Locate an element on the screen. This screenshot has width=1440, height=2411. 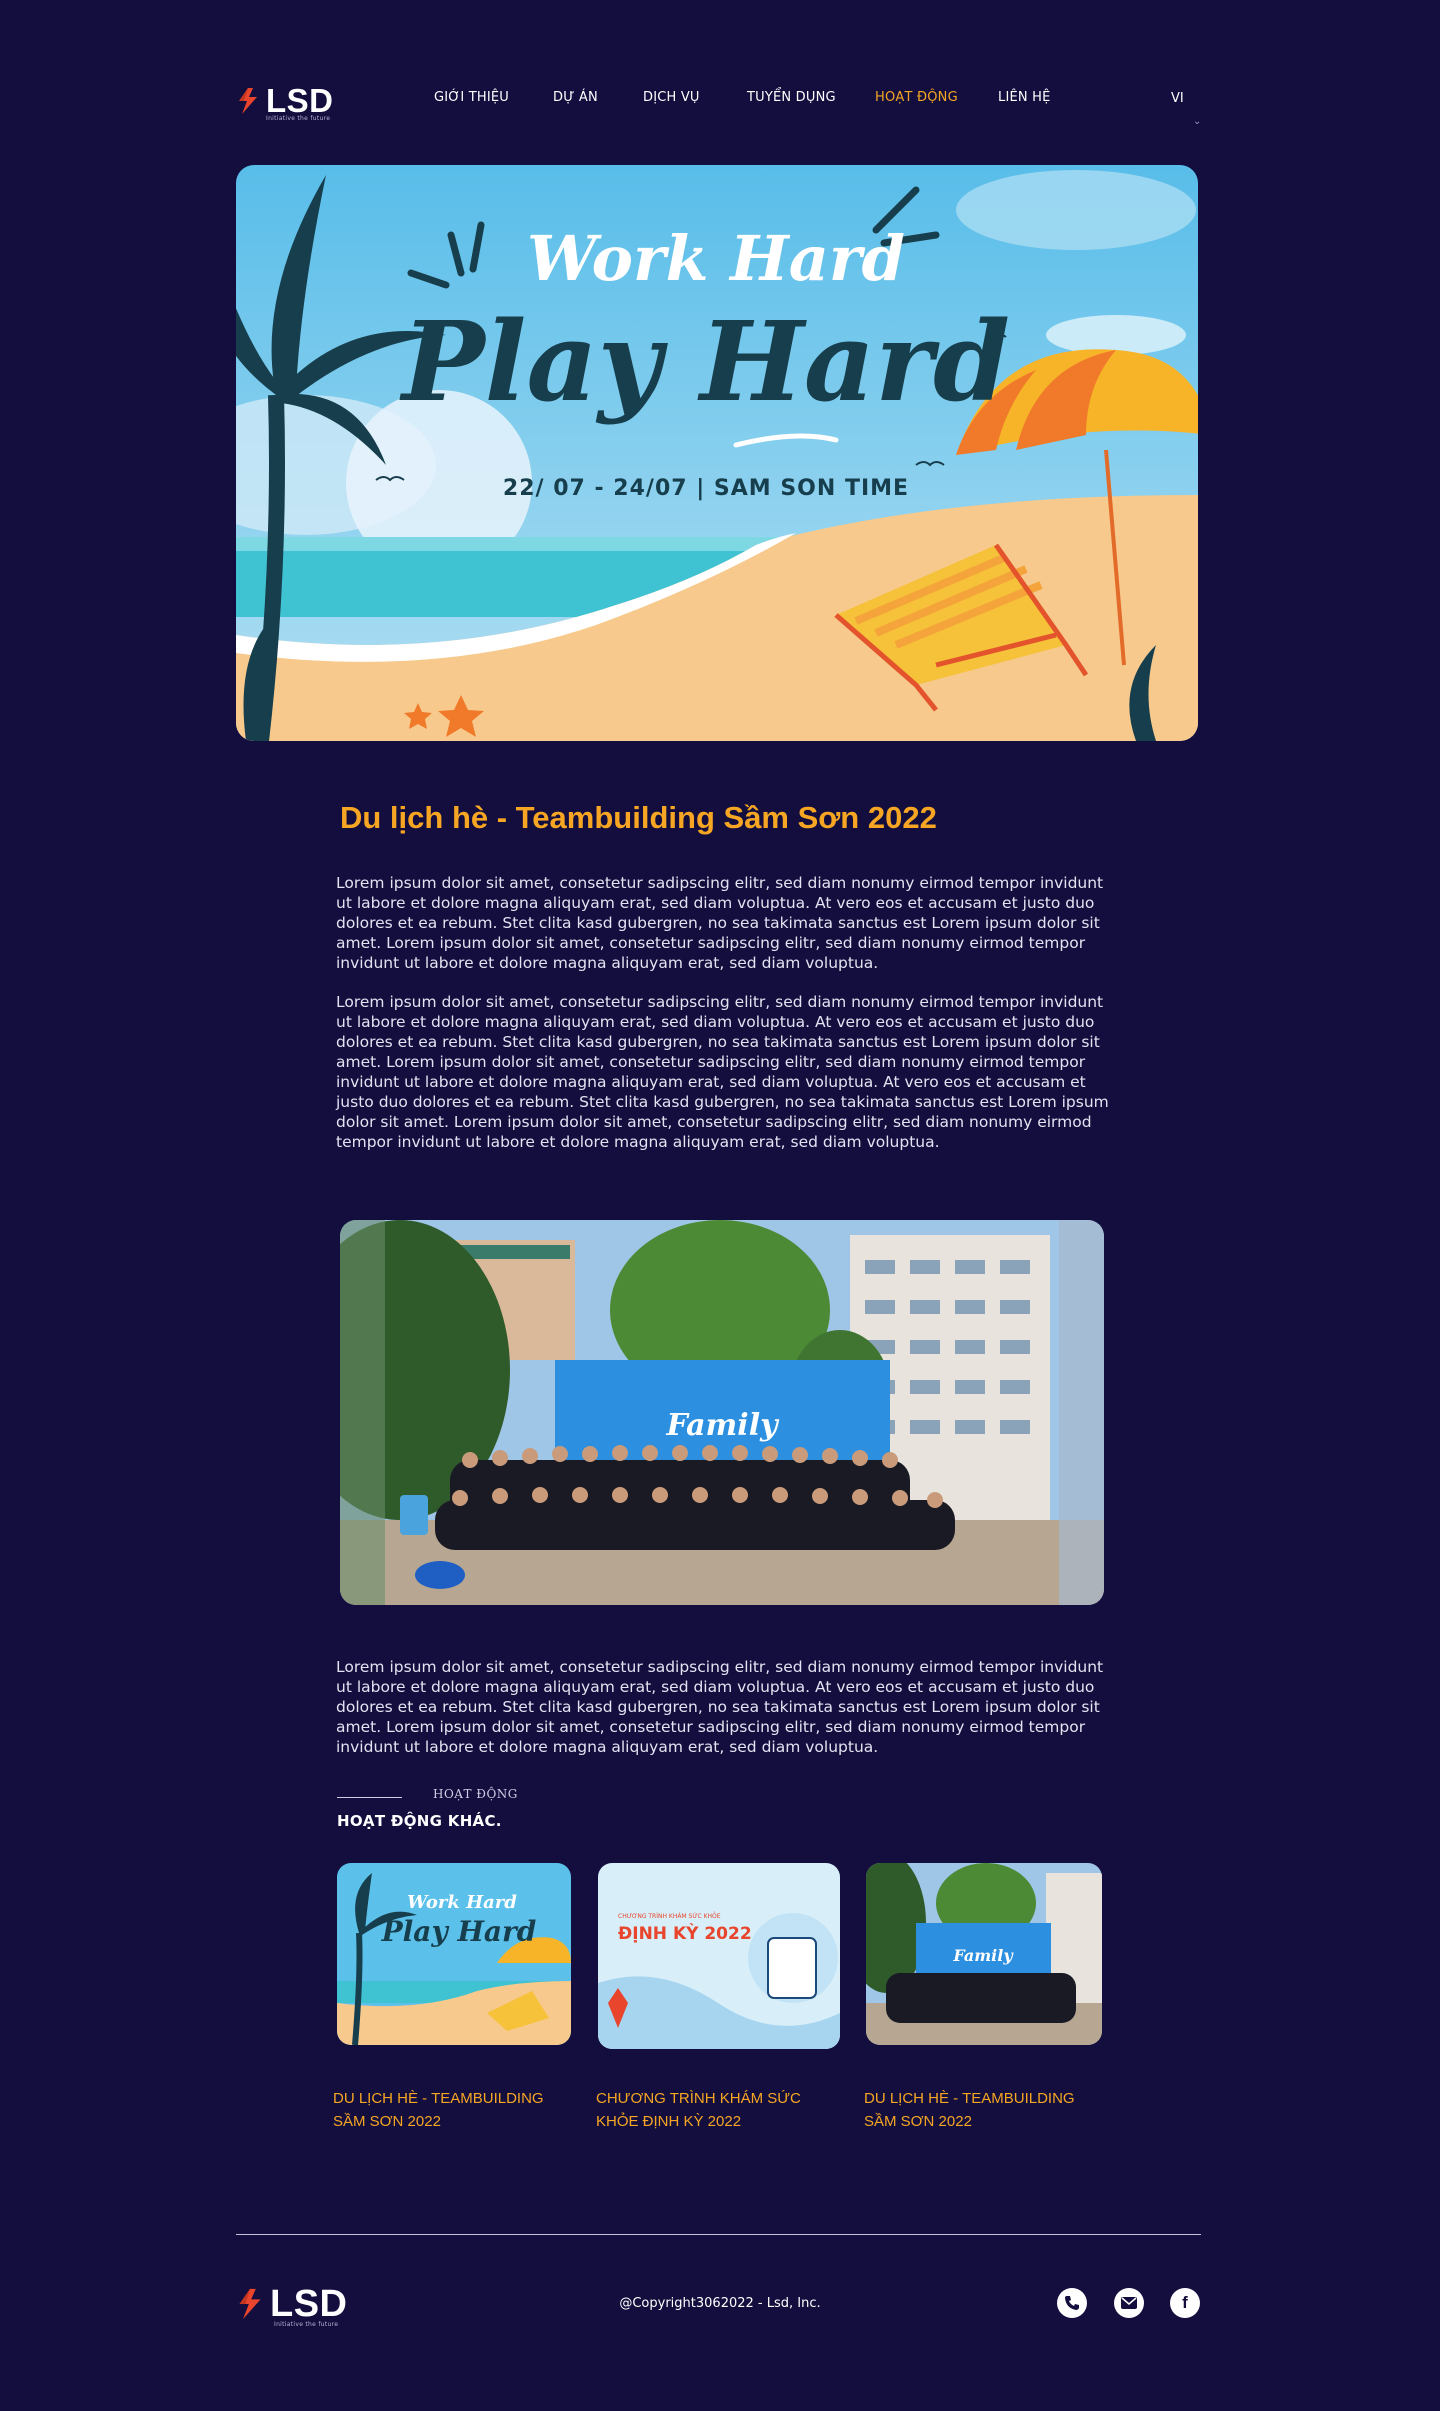
health-check-thumbnail: ĐỊNH KỲ 2022 CHƯƠNG TRÌNH KHÁM SỨC KHỎE is located at coordinates (719, 1956).